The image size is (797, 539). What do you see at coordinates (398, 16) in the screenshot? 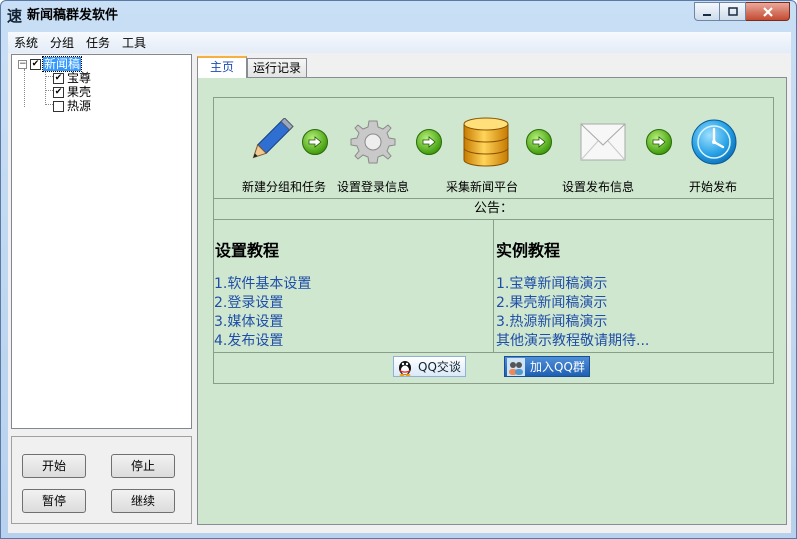
I see `title-bar: 速 新闻稿群发软件` at bounding box center [398, 16].